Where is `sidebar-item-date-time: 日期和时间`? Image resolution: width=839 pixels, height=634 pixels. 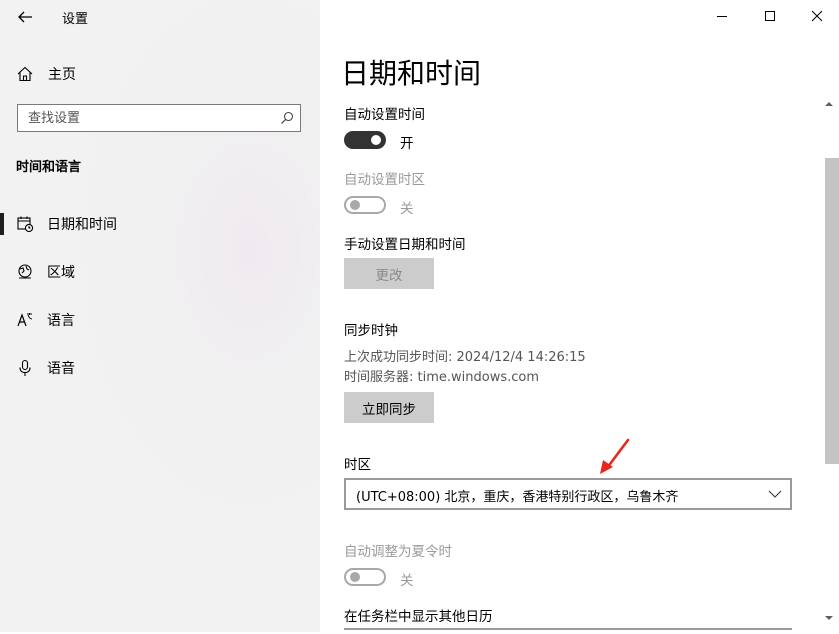 sidebar-item-date-time: 日期和时间 is located at coordinates (160, 224).